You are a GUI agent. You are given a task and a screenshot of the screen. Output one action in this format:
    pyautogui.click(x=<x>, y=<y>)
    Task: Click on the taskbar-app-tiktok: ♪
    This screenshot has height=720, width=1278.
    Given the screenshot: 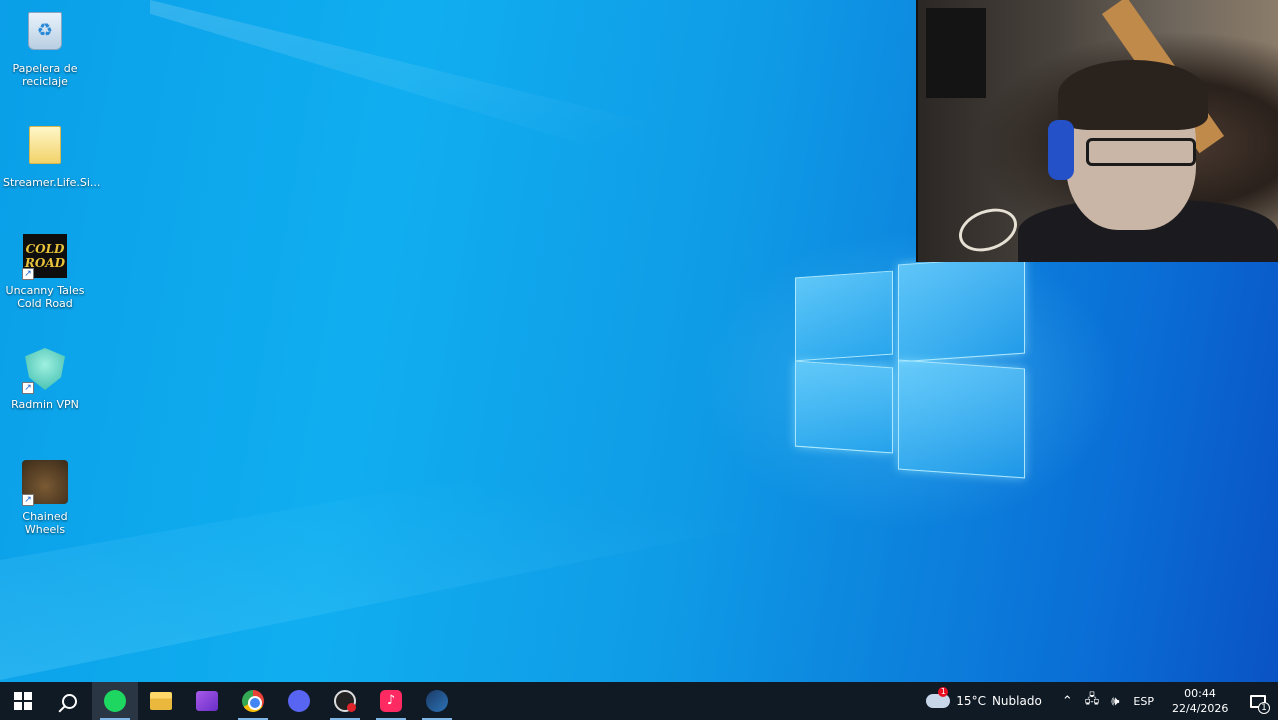 What is the action you would take?
    pyautogui.click(x=391, y=701)
    